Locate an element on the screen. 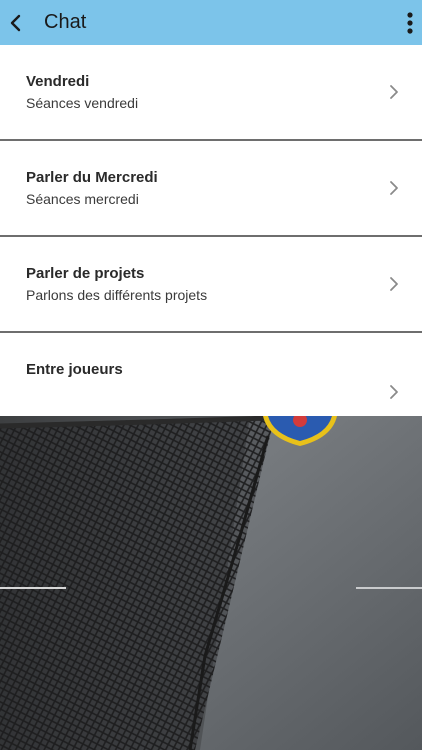  chat-room-item: Entre joueurs is located at coordinates (211, 375).